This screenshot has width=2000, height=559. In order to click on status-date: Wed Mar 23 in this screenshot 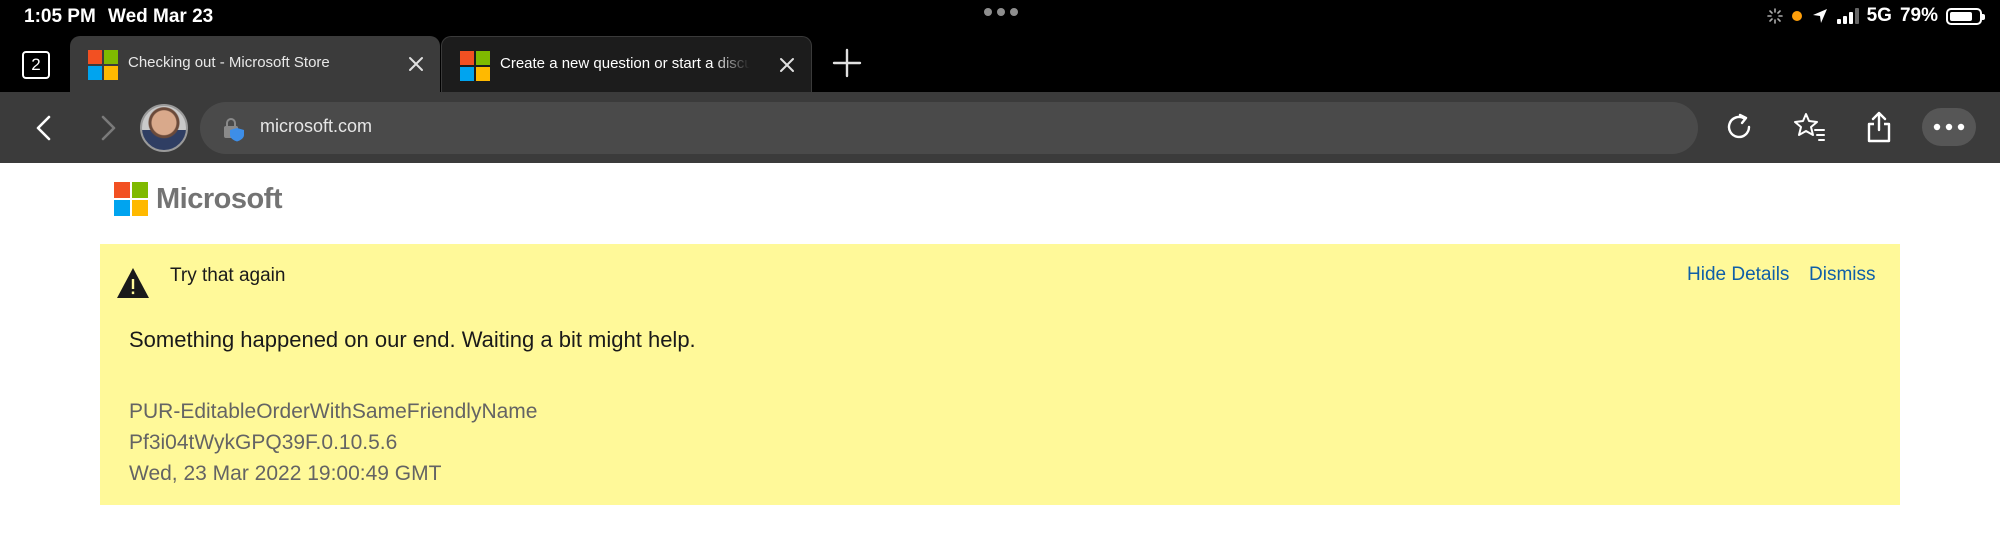, I will do `click(161, 16)`.